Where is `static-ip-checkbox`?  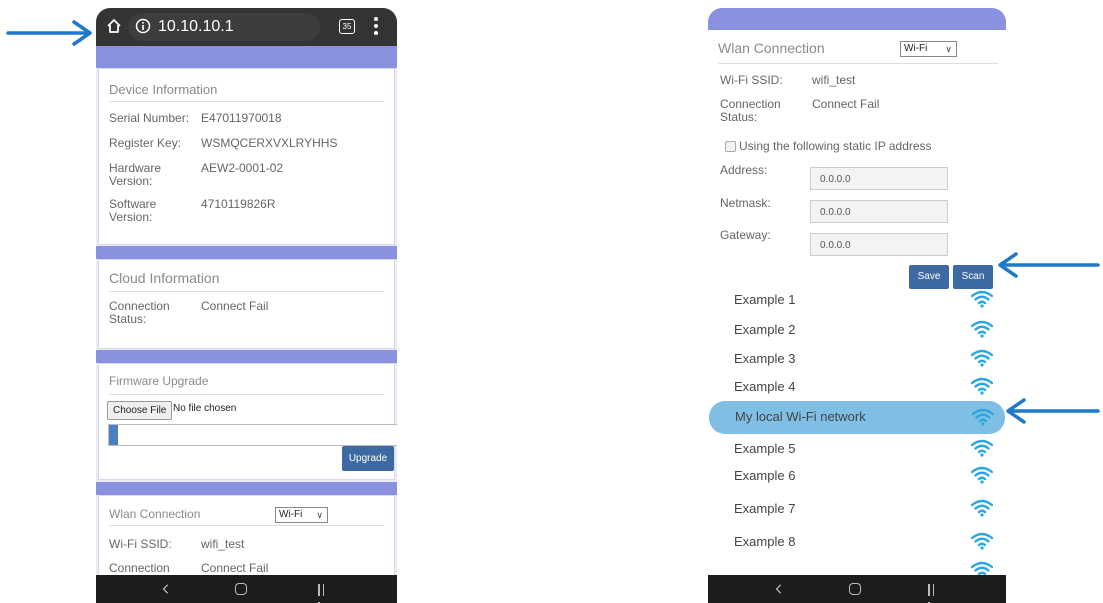 static-ip-checkbox is located at coordinates (730, 146).